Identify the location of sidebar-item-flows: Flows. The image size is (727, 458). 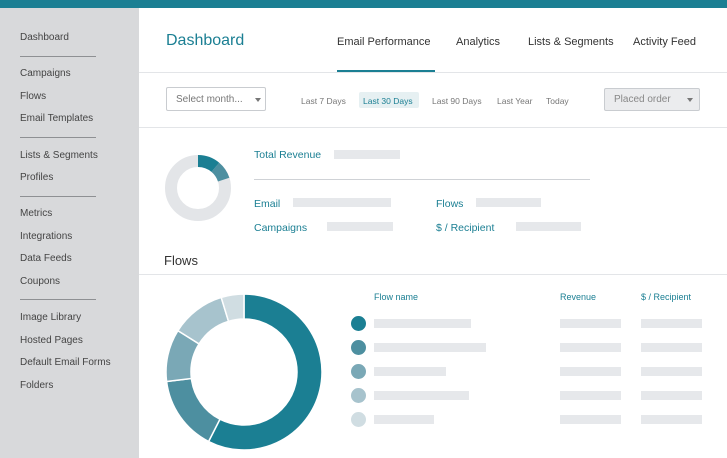
(33, 96).